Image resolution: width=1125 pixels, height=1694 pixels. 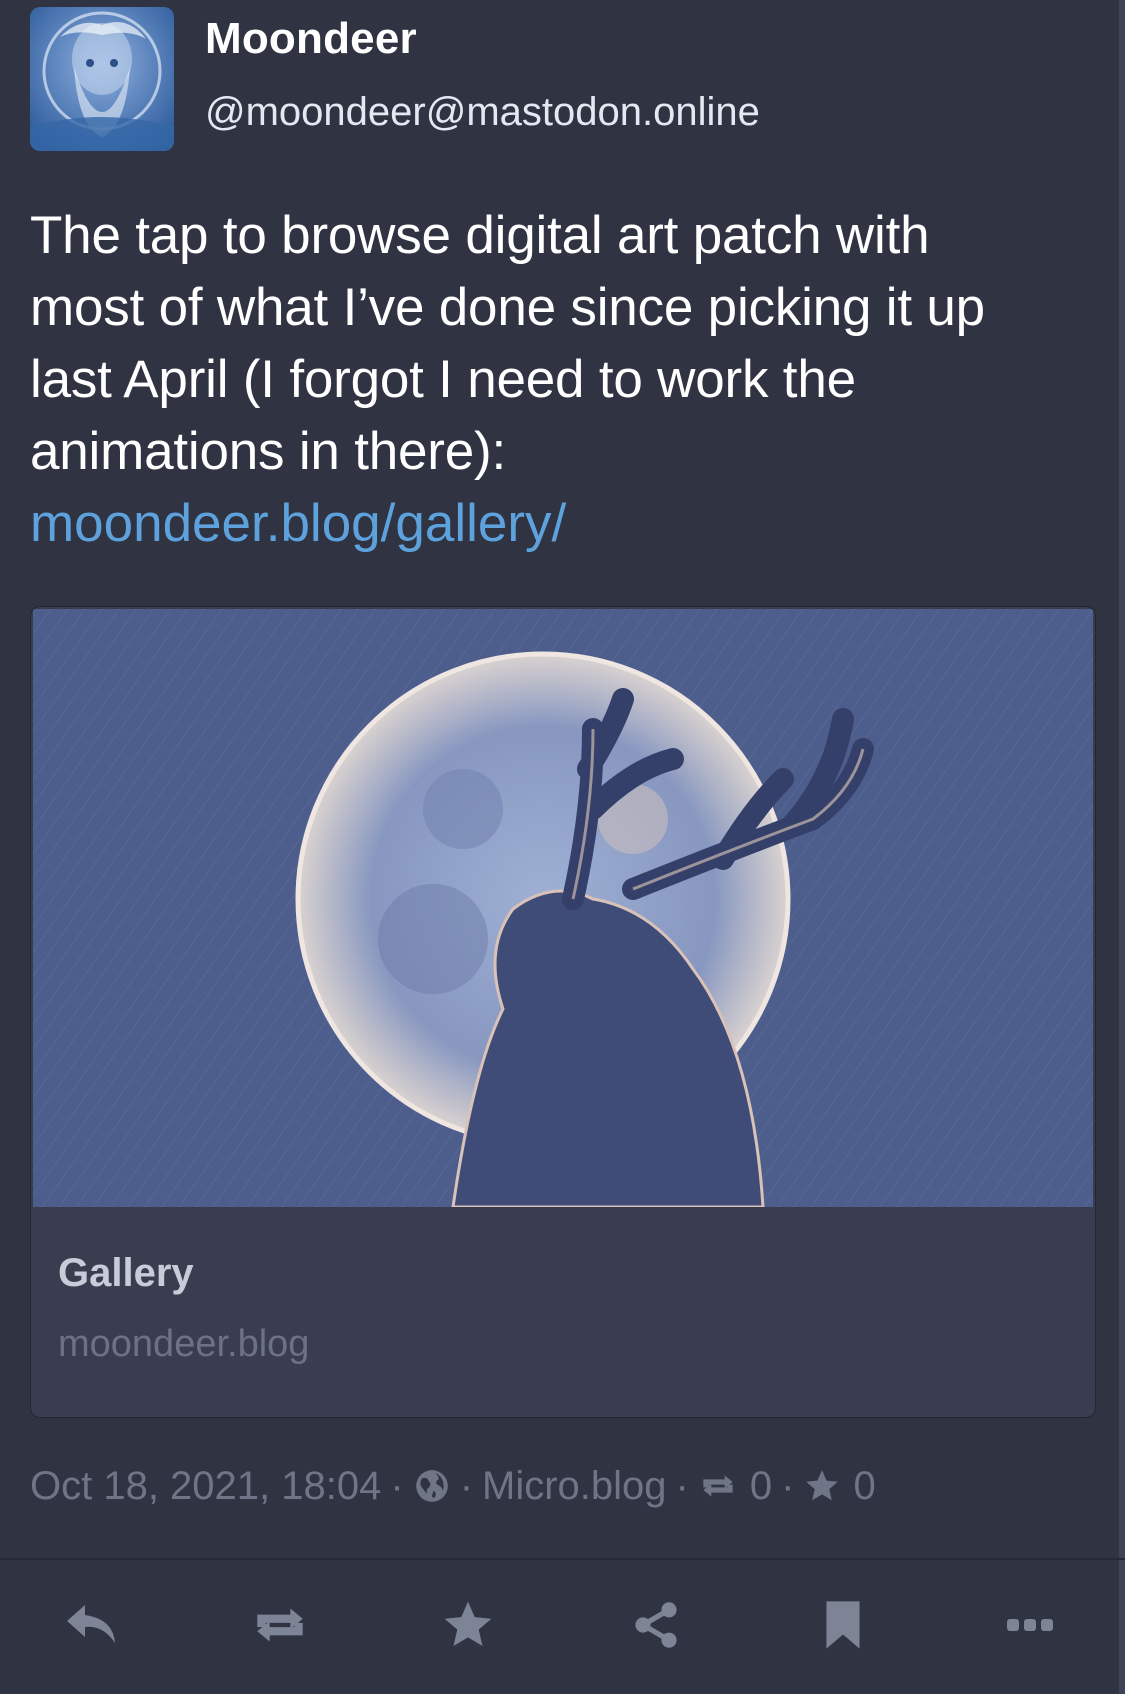 I want to click on boost-count-icon, so click(x=718, y=1486).